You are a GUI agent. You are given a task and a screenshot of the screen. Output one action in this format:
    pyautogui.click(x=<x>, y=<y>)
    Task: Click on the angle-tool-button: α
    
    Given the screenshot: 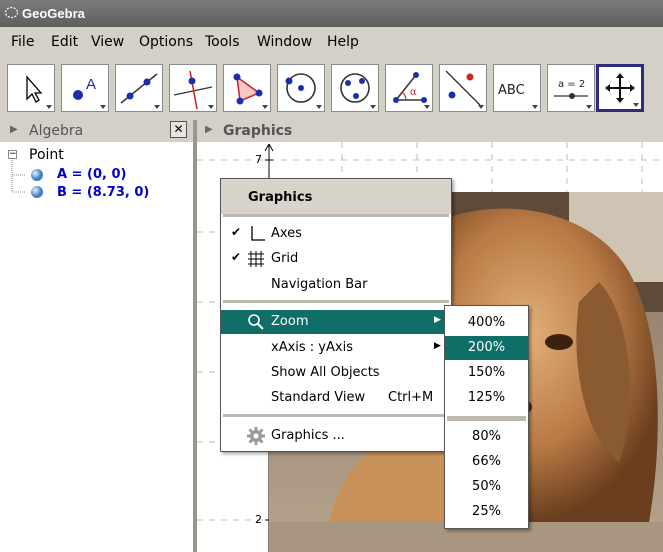 What is the action you would take?
    pyautogui.click(x=409, y=88)
    